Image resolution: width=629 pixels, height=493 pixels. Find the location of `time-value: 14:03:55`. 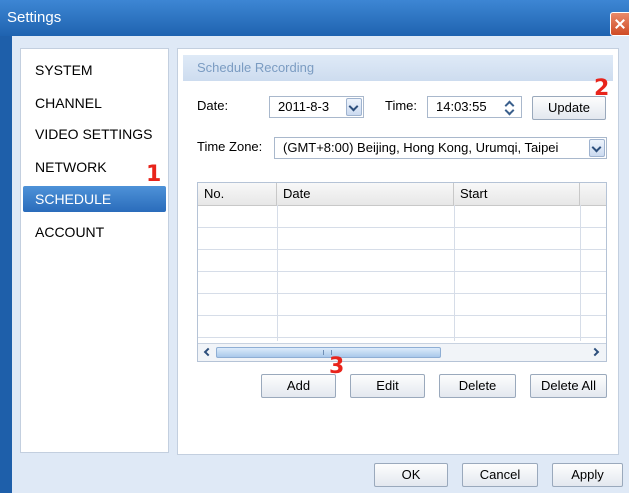

time-value: 14:03:55 is located at coordinates (461, 106).